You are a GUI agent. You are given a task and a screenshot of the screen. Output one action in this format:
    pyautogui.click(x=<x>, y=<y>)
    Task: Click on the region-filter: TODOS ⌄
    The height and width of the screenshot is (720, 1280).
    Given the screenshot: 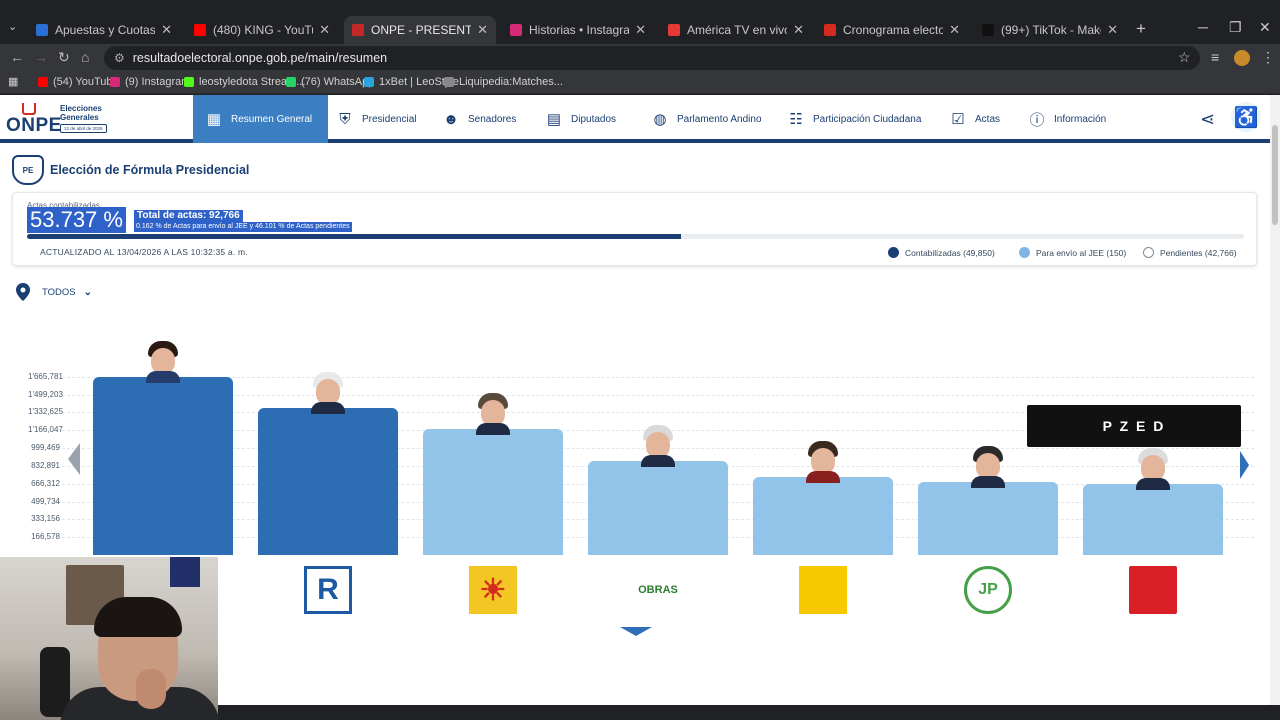 What is the action you would take?
    pyautogui.click(x=54, y=292)
    